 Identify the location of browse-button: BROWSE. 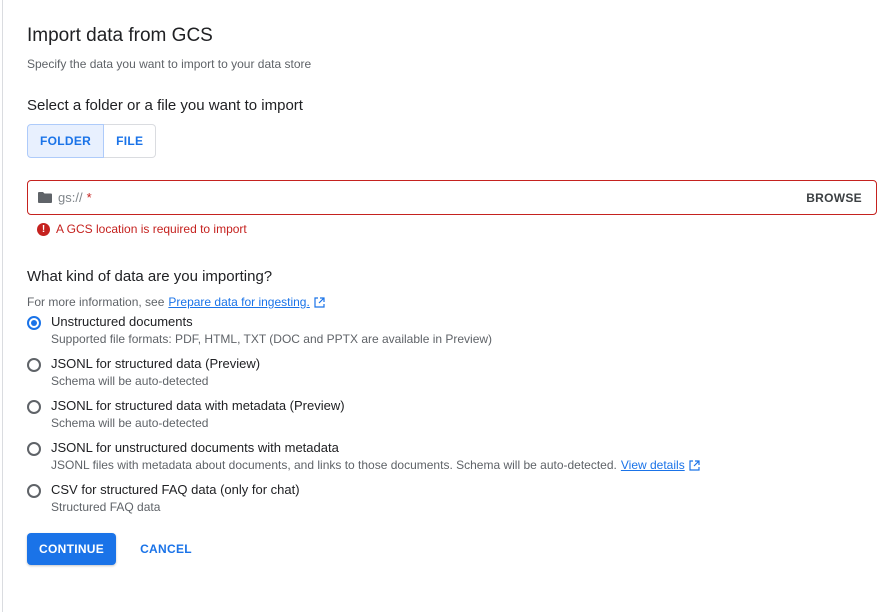
(834, 198).